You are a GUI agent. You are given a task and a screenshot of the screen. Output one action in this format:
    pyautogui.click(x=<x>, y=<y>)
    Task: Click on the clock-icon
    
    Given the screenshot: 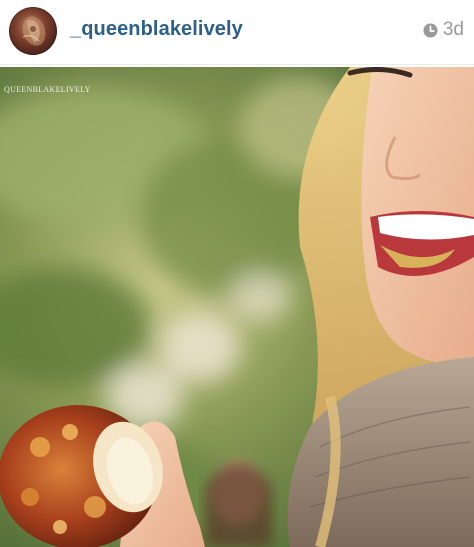 What is the action you would take?
    pyautogui.click(x=430, y=30)
    